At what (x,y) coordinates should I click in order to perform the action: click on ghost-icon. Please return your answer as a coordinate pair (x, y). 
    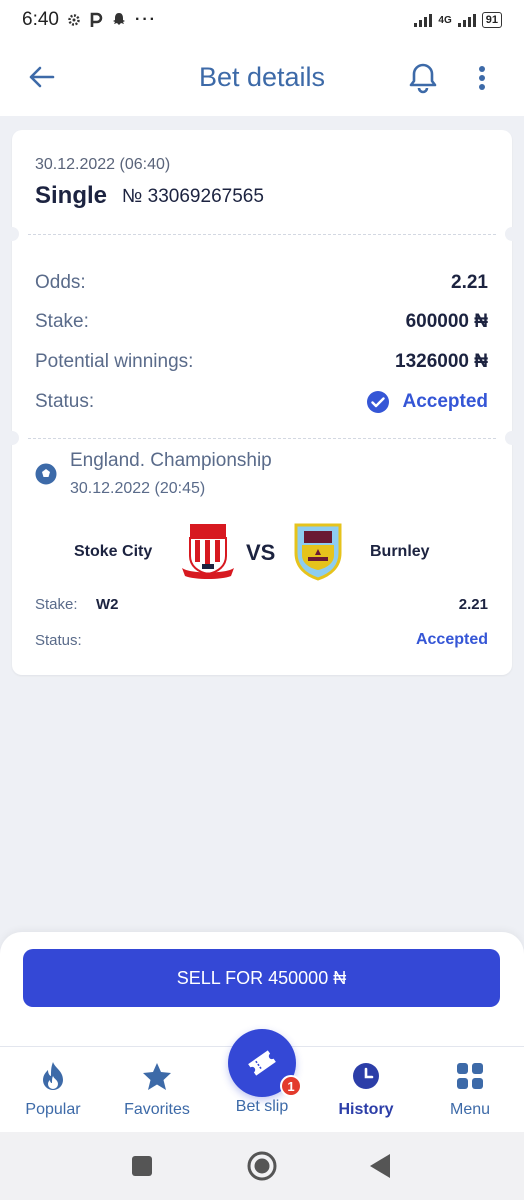
    Looking at the image, I should click on (118, 19).